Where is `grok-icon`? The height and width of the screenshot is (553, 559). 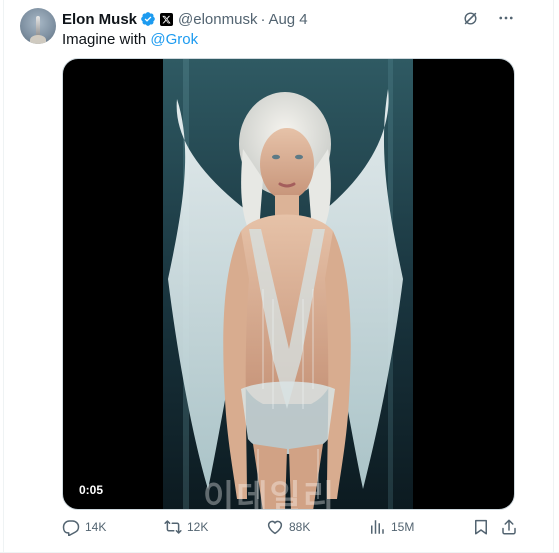 grok-icon is located at coordinates (470, 18).